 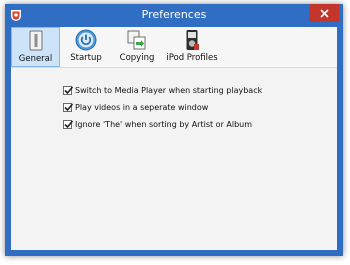 I want to click on tab-copying-label: Copying, so click(x=137, y=58).